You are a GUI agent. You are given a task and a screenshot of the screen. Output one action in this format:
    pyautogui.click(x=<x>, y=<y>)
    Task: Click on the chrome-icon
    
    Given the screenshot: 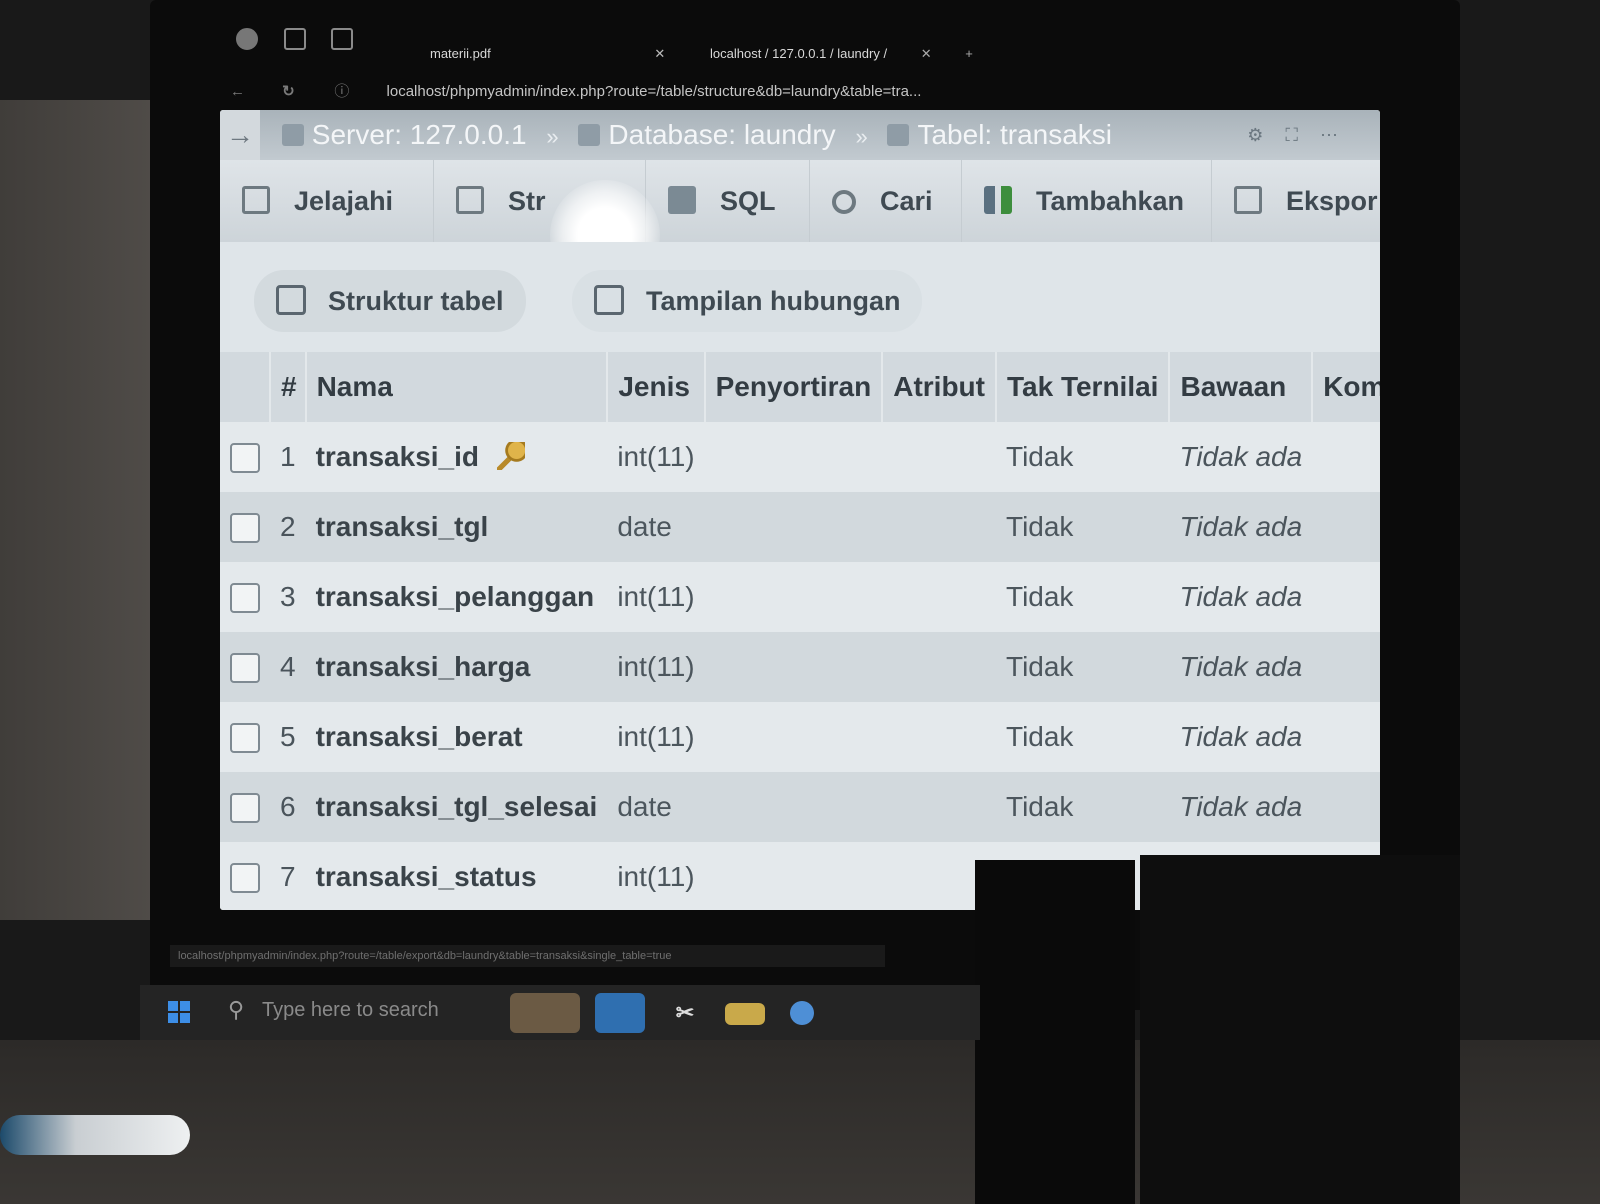 What is the action you would take?
    pyautogui.click(x=802, y=1013)
    